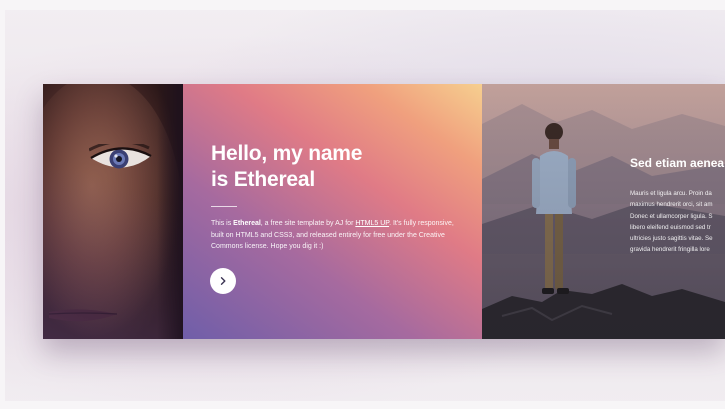  I want to click on chevron-right-icon, so click(223, 281).